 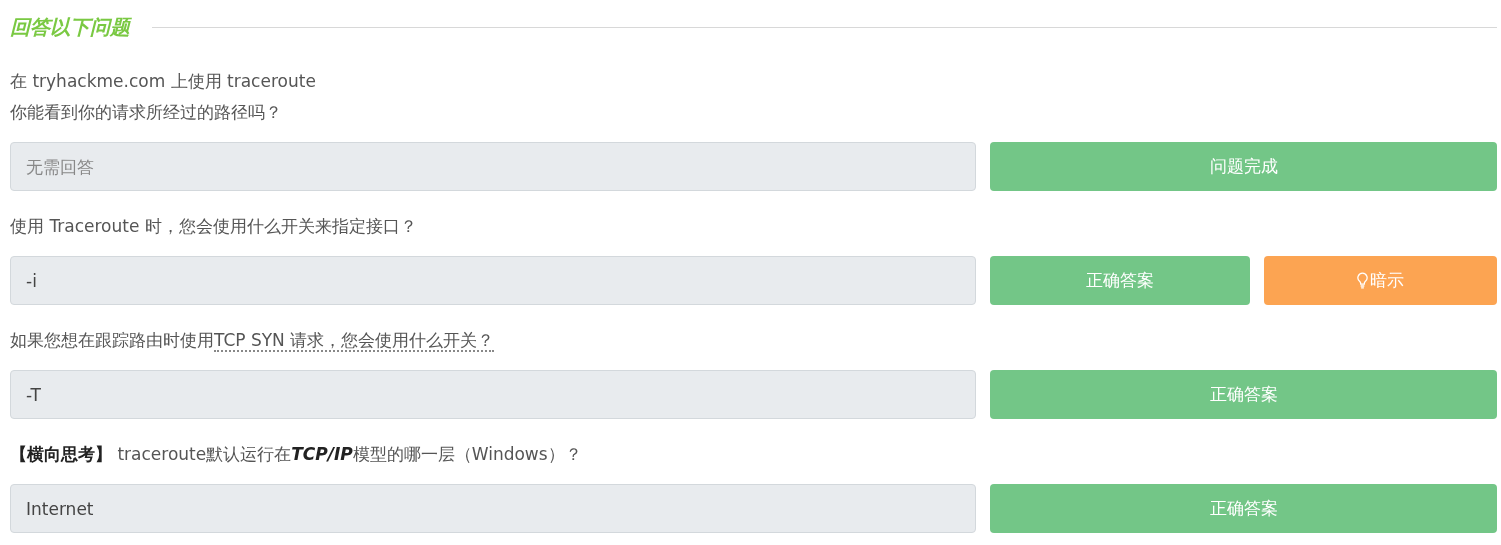 What do you see at coordinates (1380, 280) in the screenshot?
I see `hint-button: 暗示` at bounding box center [1380, 280].